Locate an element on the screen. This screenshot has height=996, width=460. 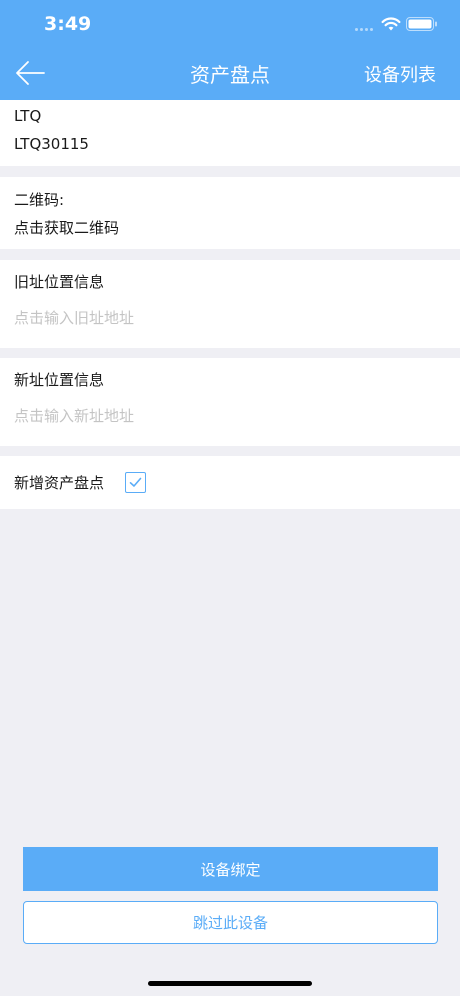
device-list-button: 设备列表 is located at coordinates (400, 74).